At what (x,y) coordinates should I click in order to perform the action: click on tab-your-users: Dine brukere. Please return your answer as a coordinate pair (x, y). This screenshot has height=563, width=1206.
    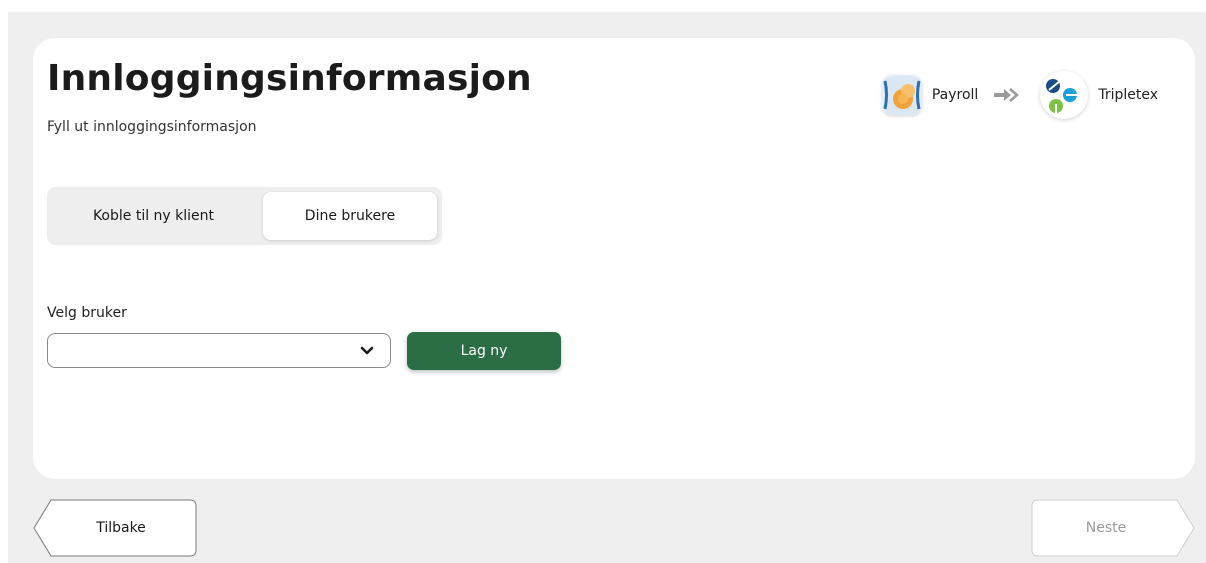
    Looking at the image, I should click on (350, 216).